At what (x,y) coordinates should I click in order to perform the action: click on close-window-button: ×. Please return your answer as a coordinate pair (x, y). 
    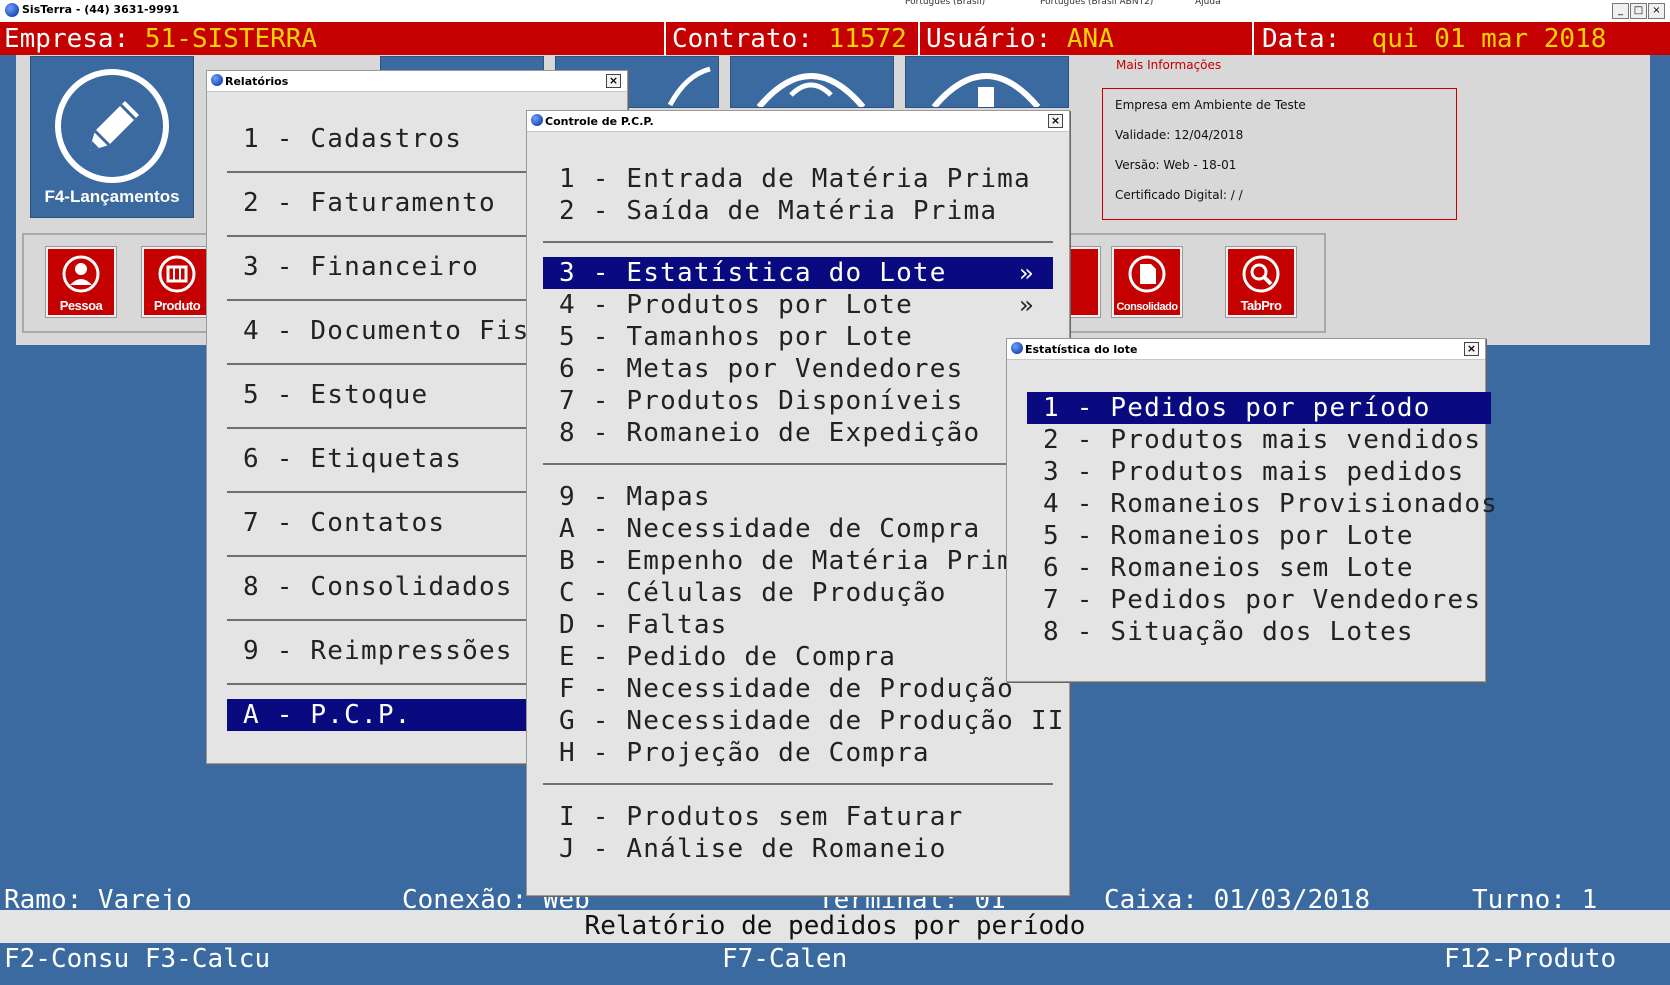
    Looking at the image, I should click on (1656, 11).